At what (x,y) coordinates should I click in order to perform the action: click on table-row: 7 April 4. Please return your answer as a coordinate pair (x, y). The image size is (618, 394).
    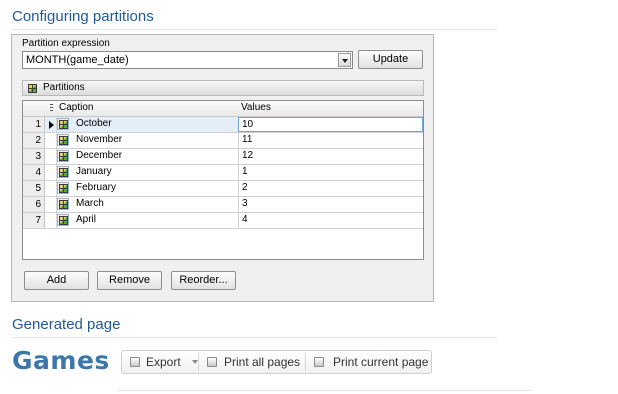
    Looking at the image, I should click on (223, 221).